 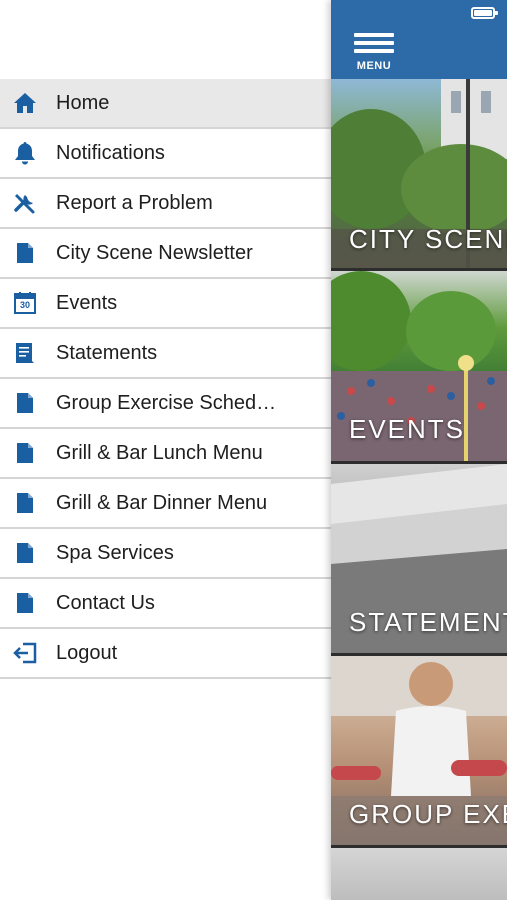 What do you see at coordinates (25, 103) in the screenshot?
I see `home-icon` at bounding box center [25, 103].